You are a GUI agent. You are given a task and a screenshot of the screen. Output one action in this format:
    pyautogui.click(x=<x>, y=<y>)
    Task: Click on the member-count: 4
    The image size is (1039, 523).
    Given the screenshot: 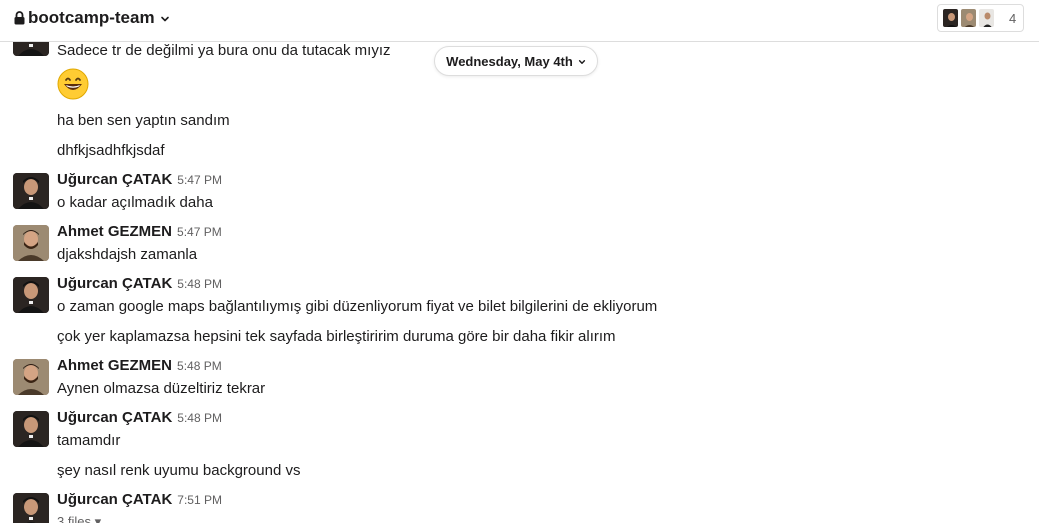 What is the action you would take?
    pyautogui.click(x=1013, y=18)
    